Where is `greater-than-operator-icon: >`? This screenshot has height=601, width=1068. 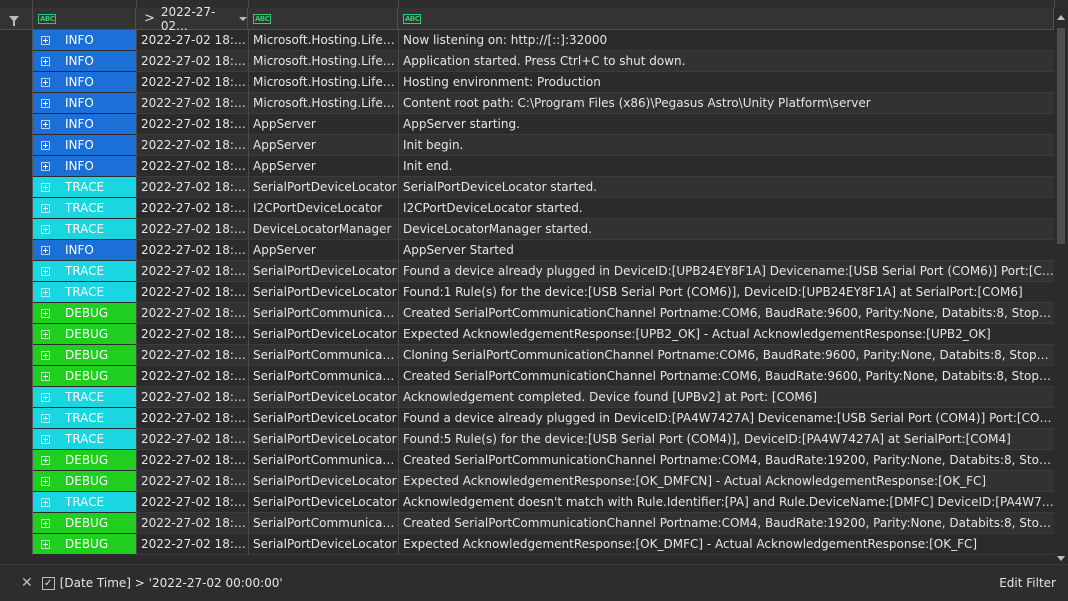
greater-than-operator-icon: > is located at coordinates (149, 18).